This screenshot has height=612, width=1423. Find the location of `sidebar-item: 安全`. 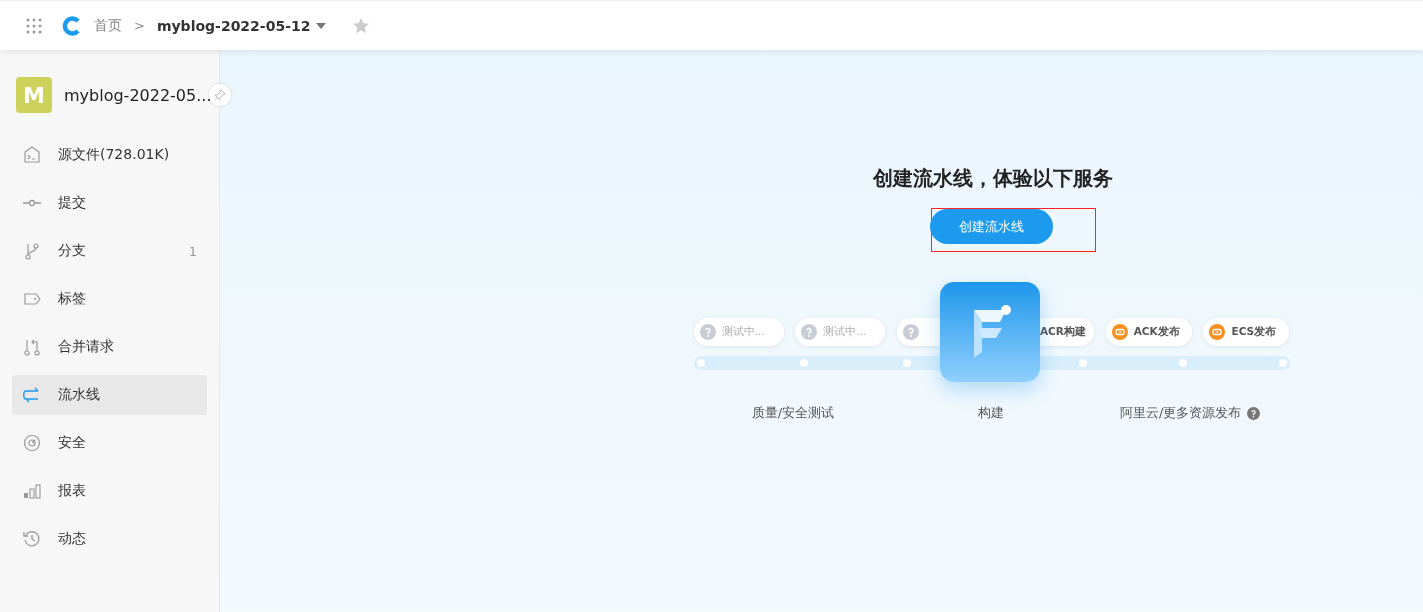

sidebar-item: 安全 is located at coordinates (109, 443).